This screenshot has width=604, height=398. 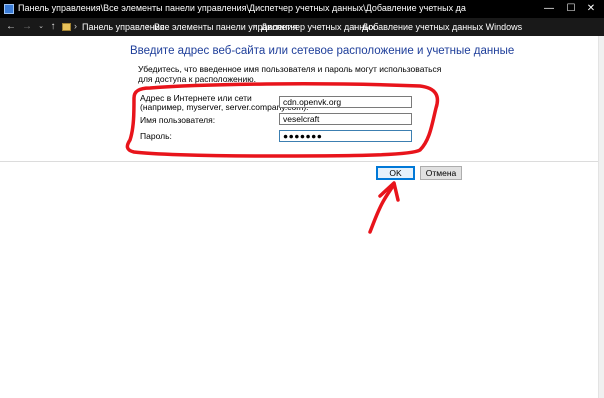 What do you see at coordinates (178, 120) in the screenshot?
I see `username-label: Имя пользователя:` at bounding box center [178, 120].